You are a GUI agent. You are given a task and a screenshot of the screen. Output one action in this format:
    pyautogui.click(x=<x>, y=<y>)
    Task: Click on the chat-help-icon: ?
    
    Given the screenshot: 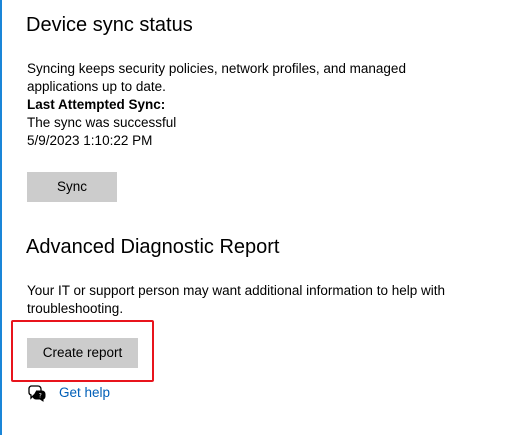 What is the action you would take?
    pyautogui.click(x=37, y=393)
    